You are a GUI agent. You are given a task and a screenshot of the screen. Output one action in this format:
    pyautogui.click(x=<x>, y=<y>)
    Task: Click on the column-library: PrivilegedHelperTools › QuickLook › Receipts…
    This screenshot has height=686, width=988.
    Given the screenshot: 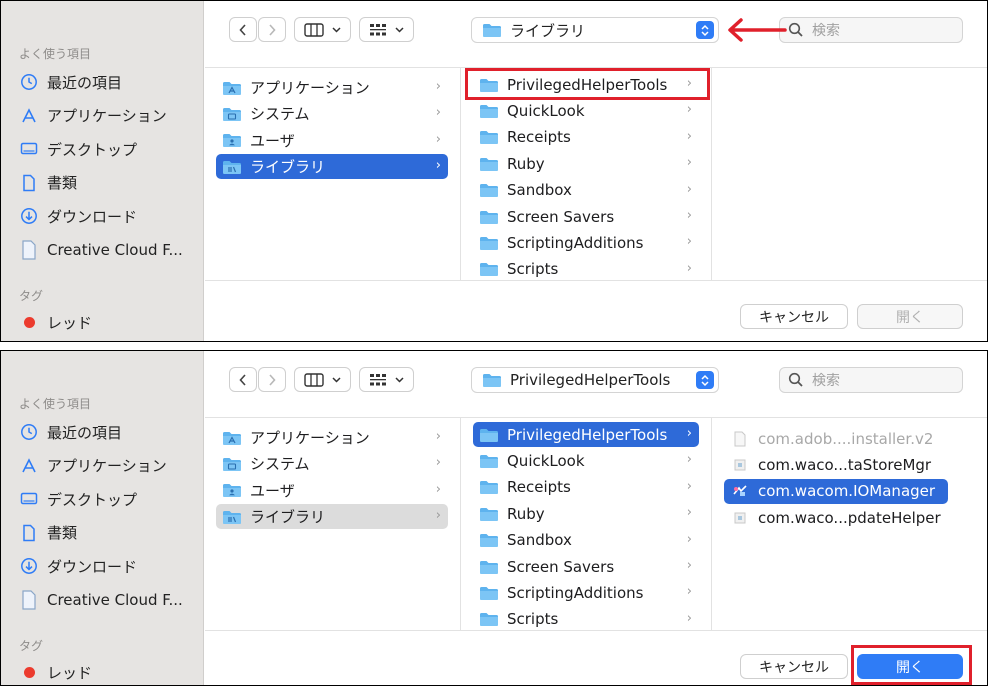 What is the action you would take?
    pyautogui.click(x=586, y=524)
    